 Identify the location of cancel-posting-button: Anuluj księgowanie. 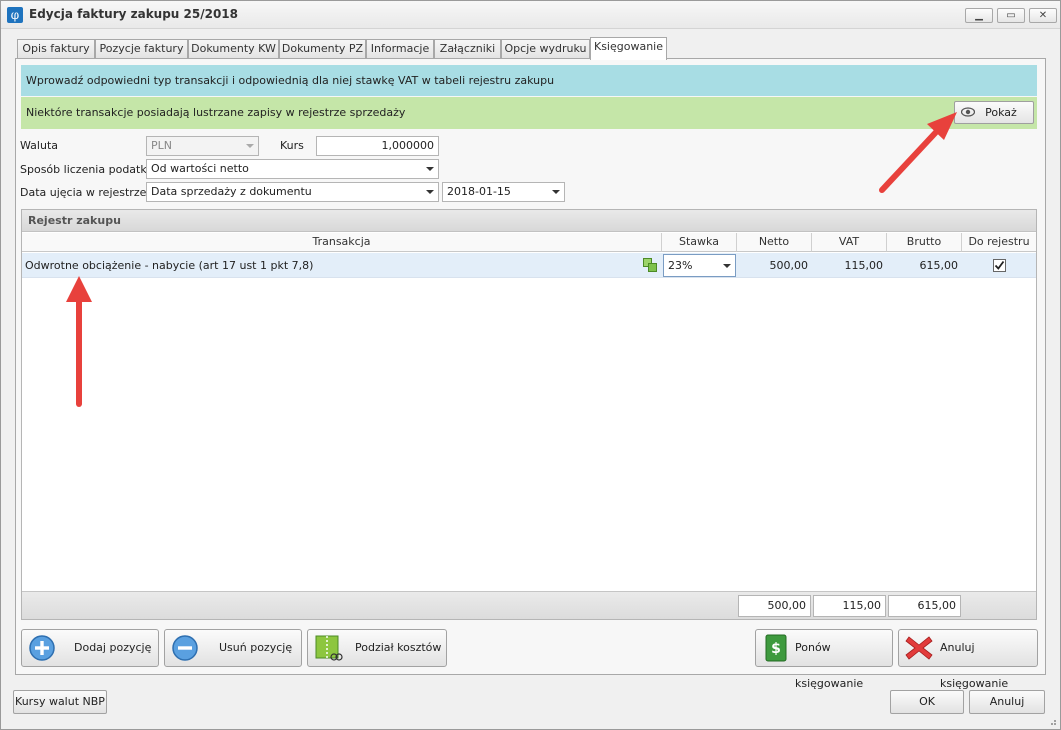
(968, 659).